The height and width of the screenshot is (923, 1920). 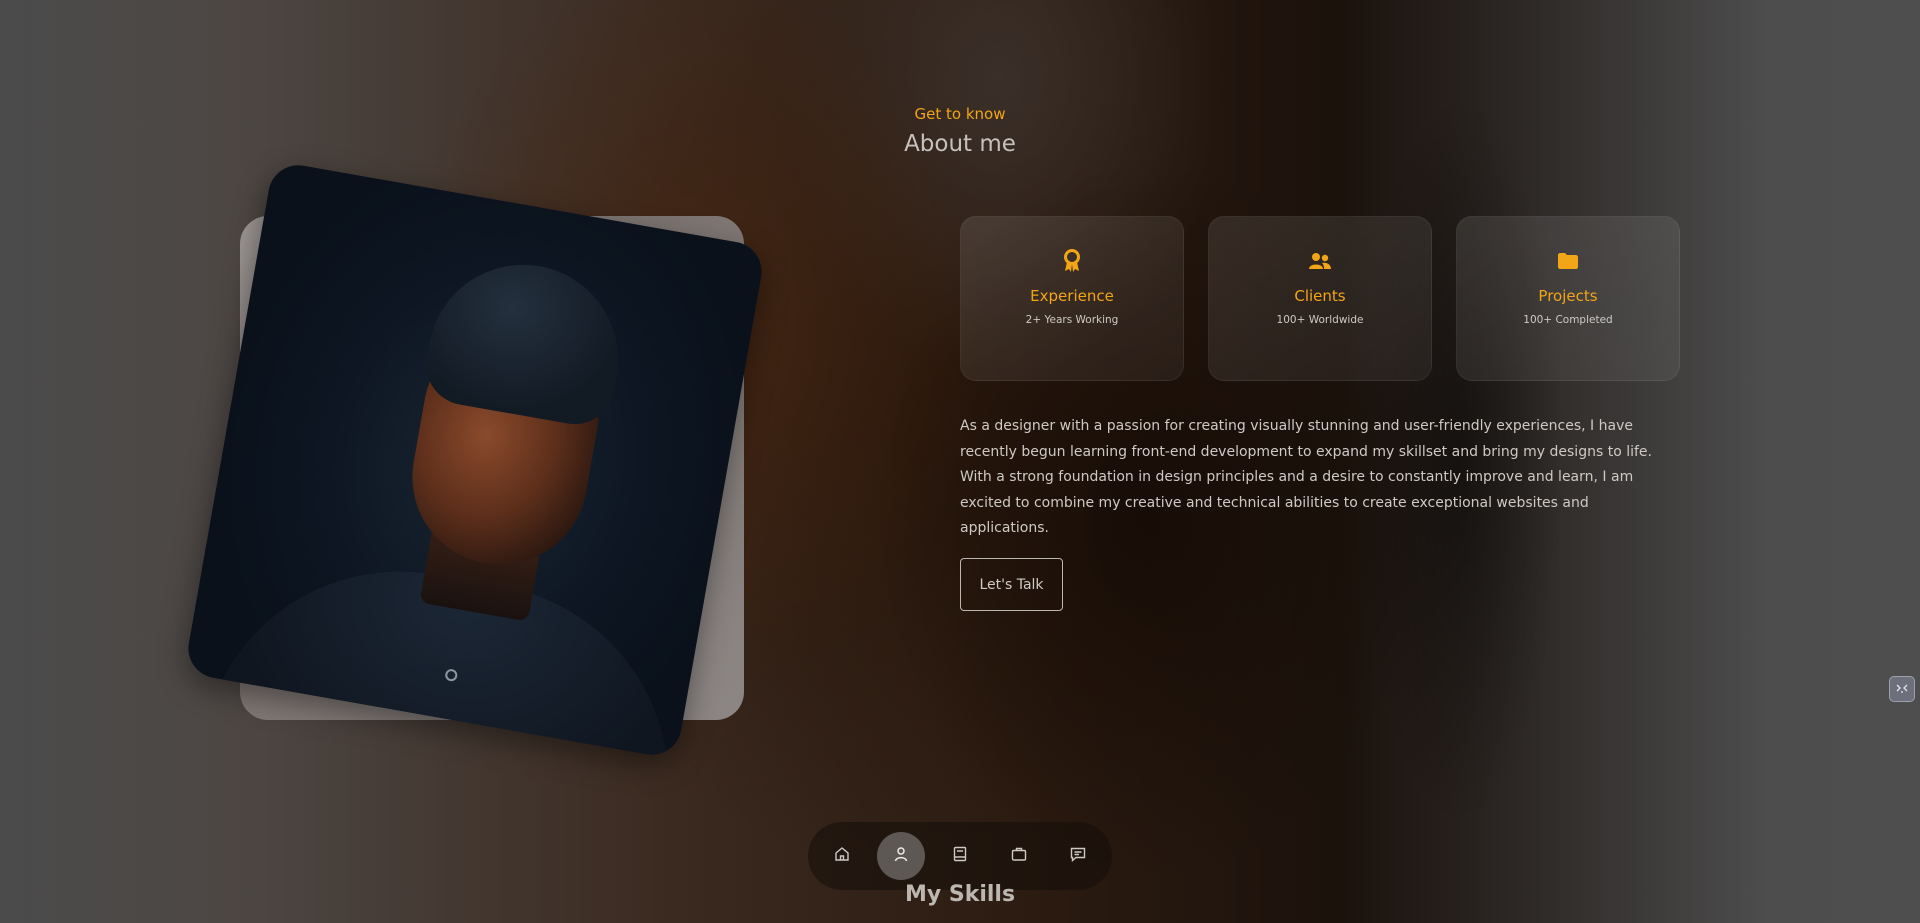 I want to click on card-clients: Clients 100+ Worldwide, so click(x=1320, y=298).